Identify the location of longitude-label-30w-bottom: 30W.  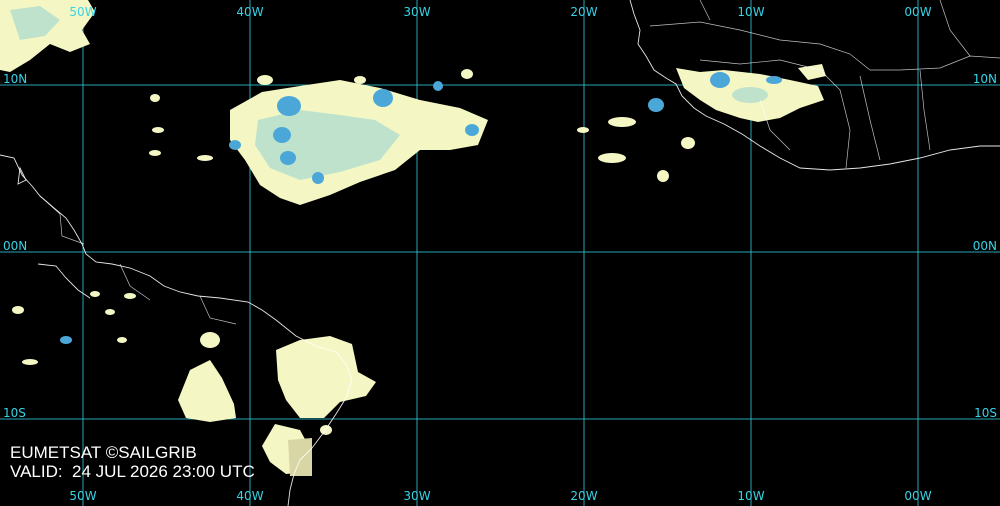
(416, 496).